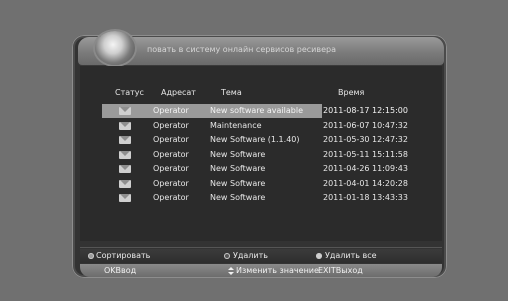  What do you see at coordinates (261, 247) in the screenshot?
I see `separator` at bounding box center [261, 247].